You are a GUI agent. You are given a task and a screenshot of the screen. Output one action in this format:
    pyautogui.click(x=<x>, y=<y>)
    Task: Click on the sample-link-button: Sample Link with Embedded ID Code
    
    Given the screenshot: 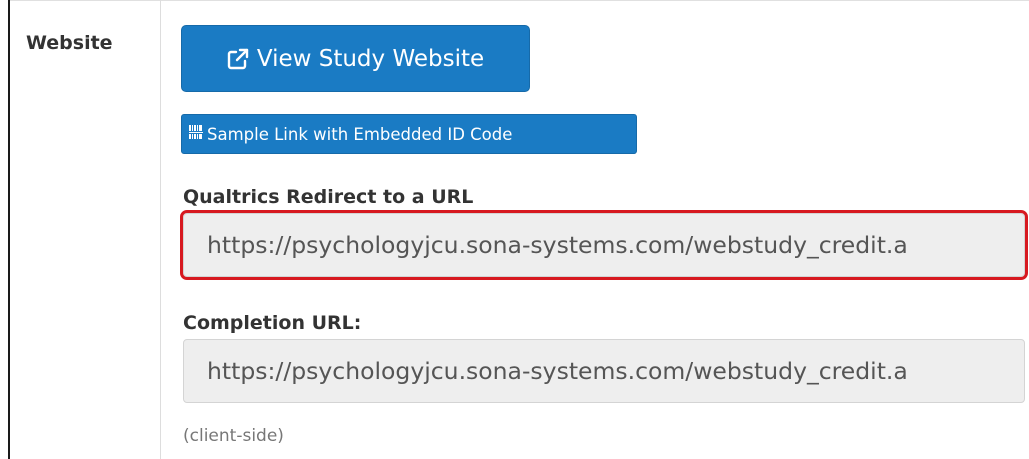 What is the action you would take?
    pyautogui.click(x=409, y=134)
    